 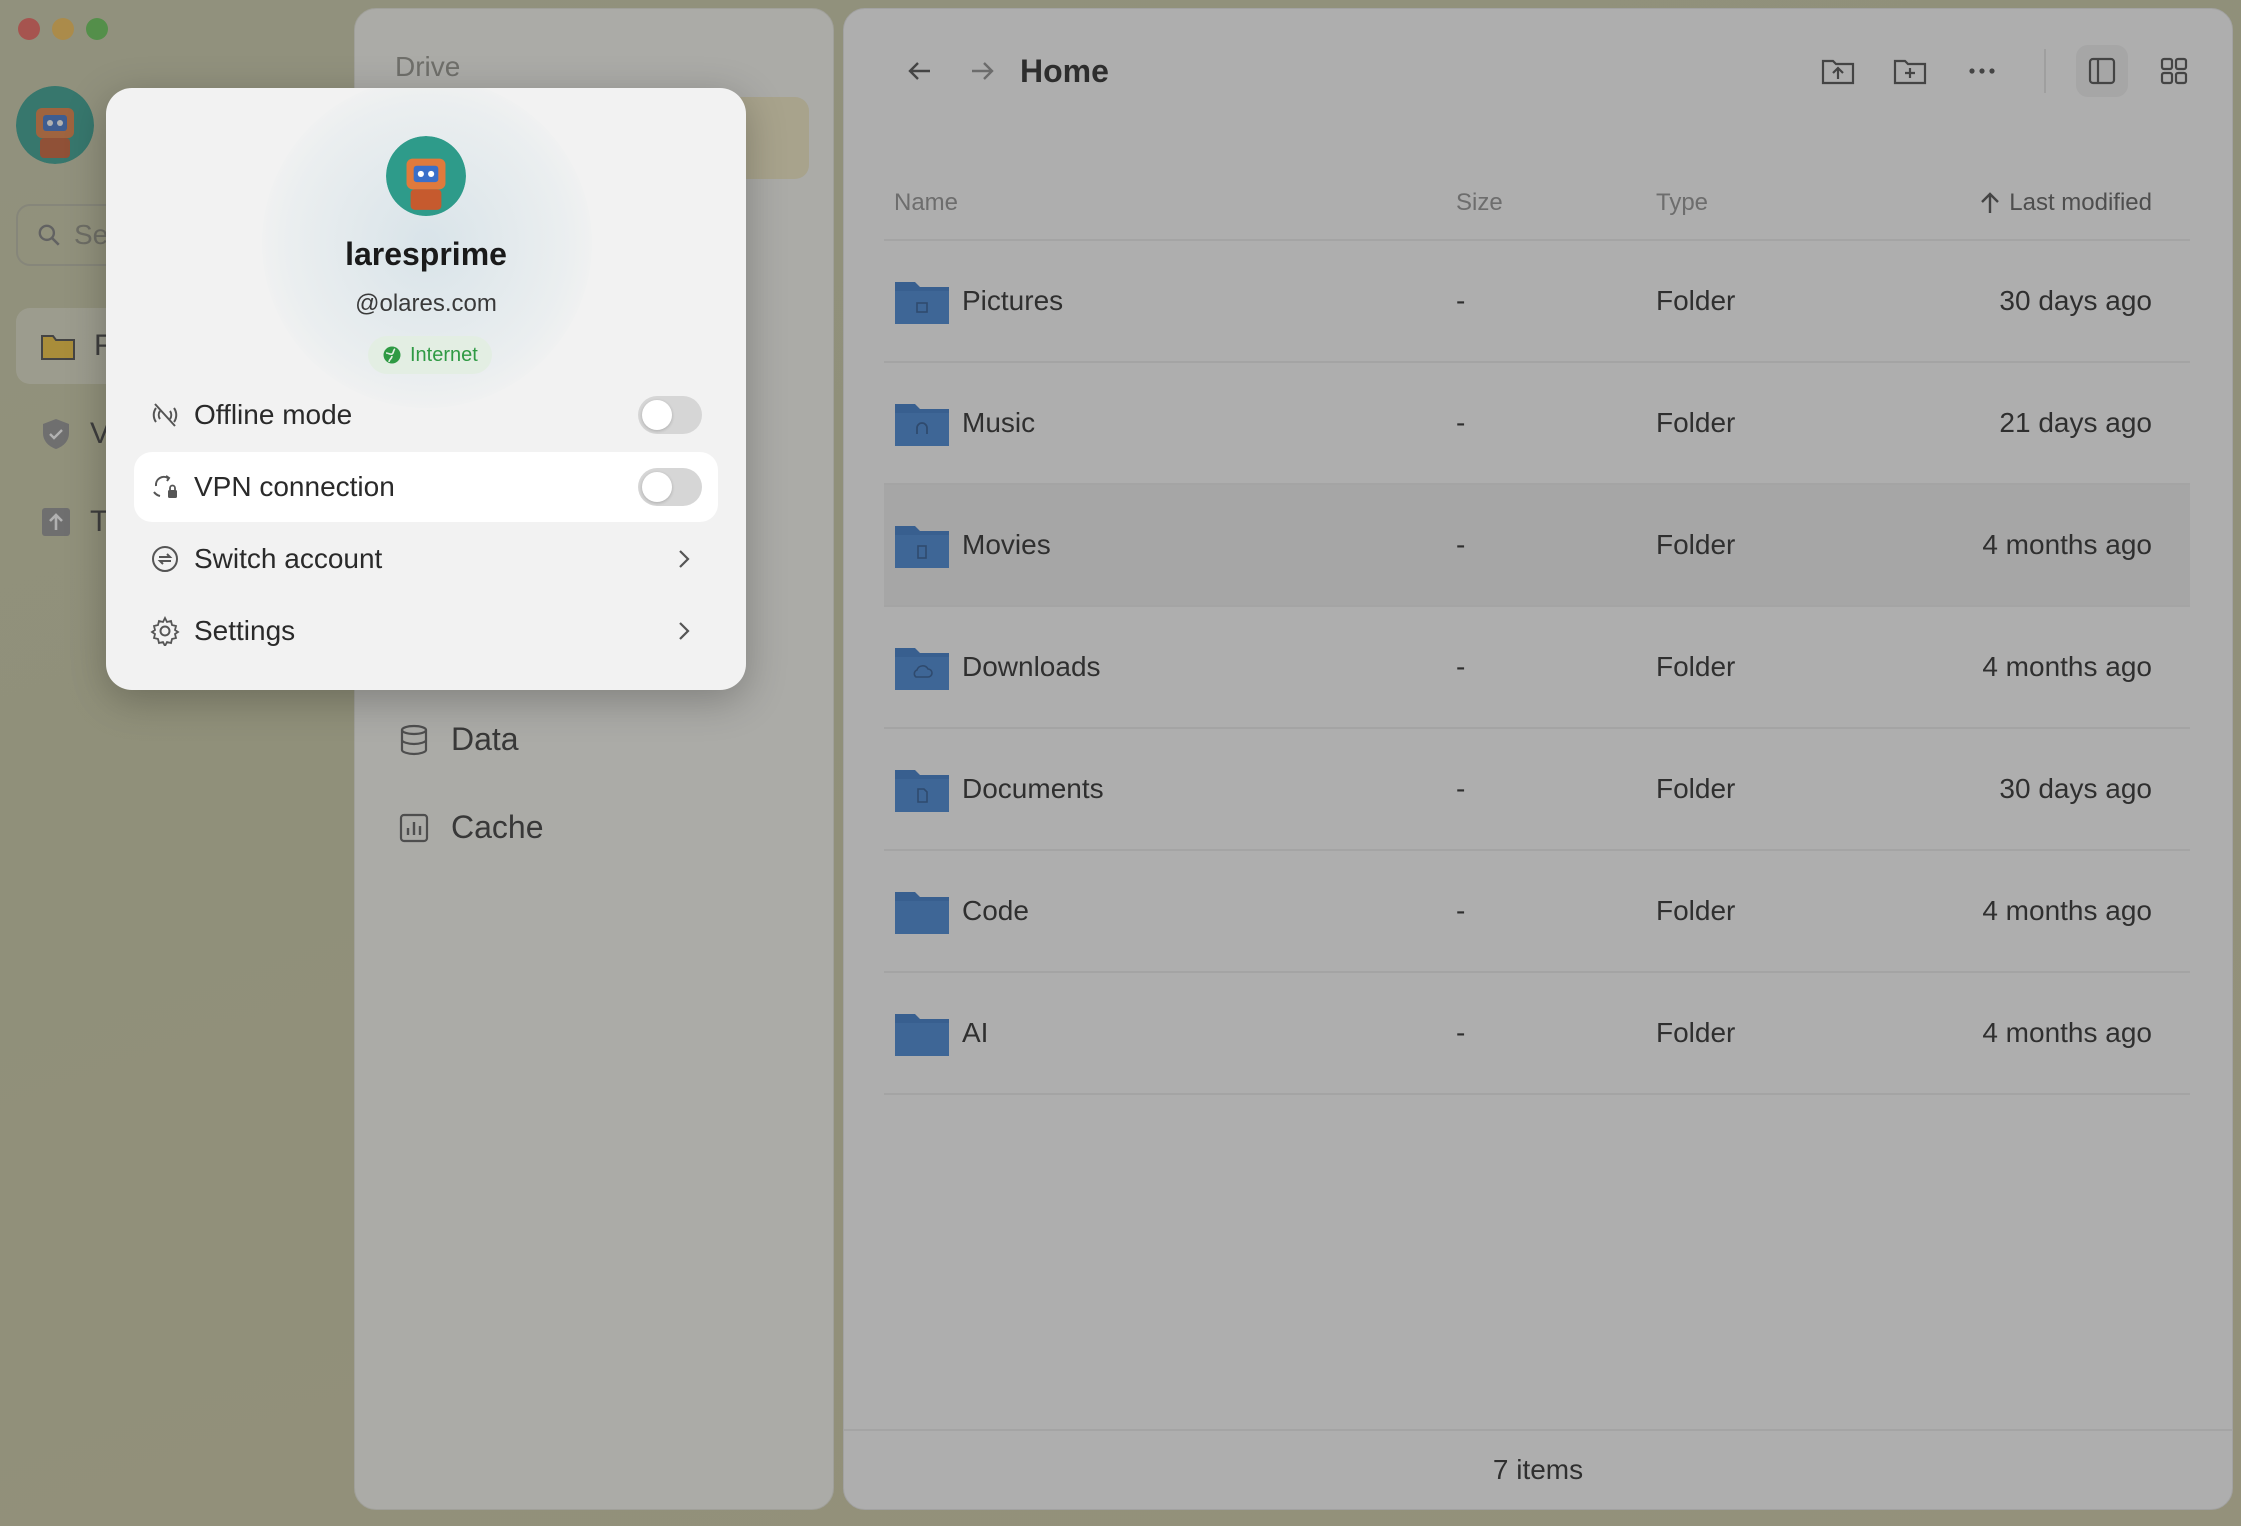 What do you see at coordinates (426, 487) in the screenshot?
I see `vpn-connection-row: VPN connection` at bounding box center [426, 487].